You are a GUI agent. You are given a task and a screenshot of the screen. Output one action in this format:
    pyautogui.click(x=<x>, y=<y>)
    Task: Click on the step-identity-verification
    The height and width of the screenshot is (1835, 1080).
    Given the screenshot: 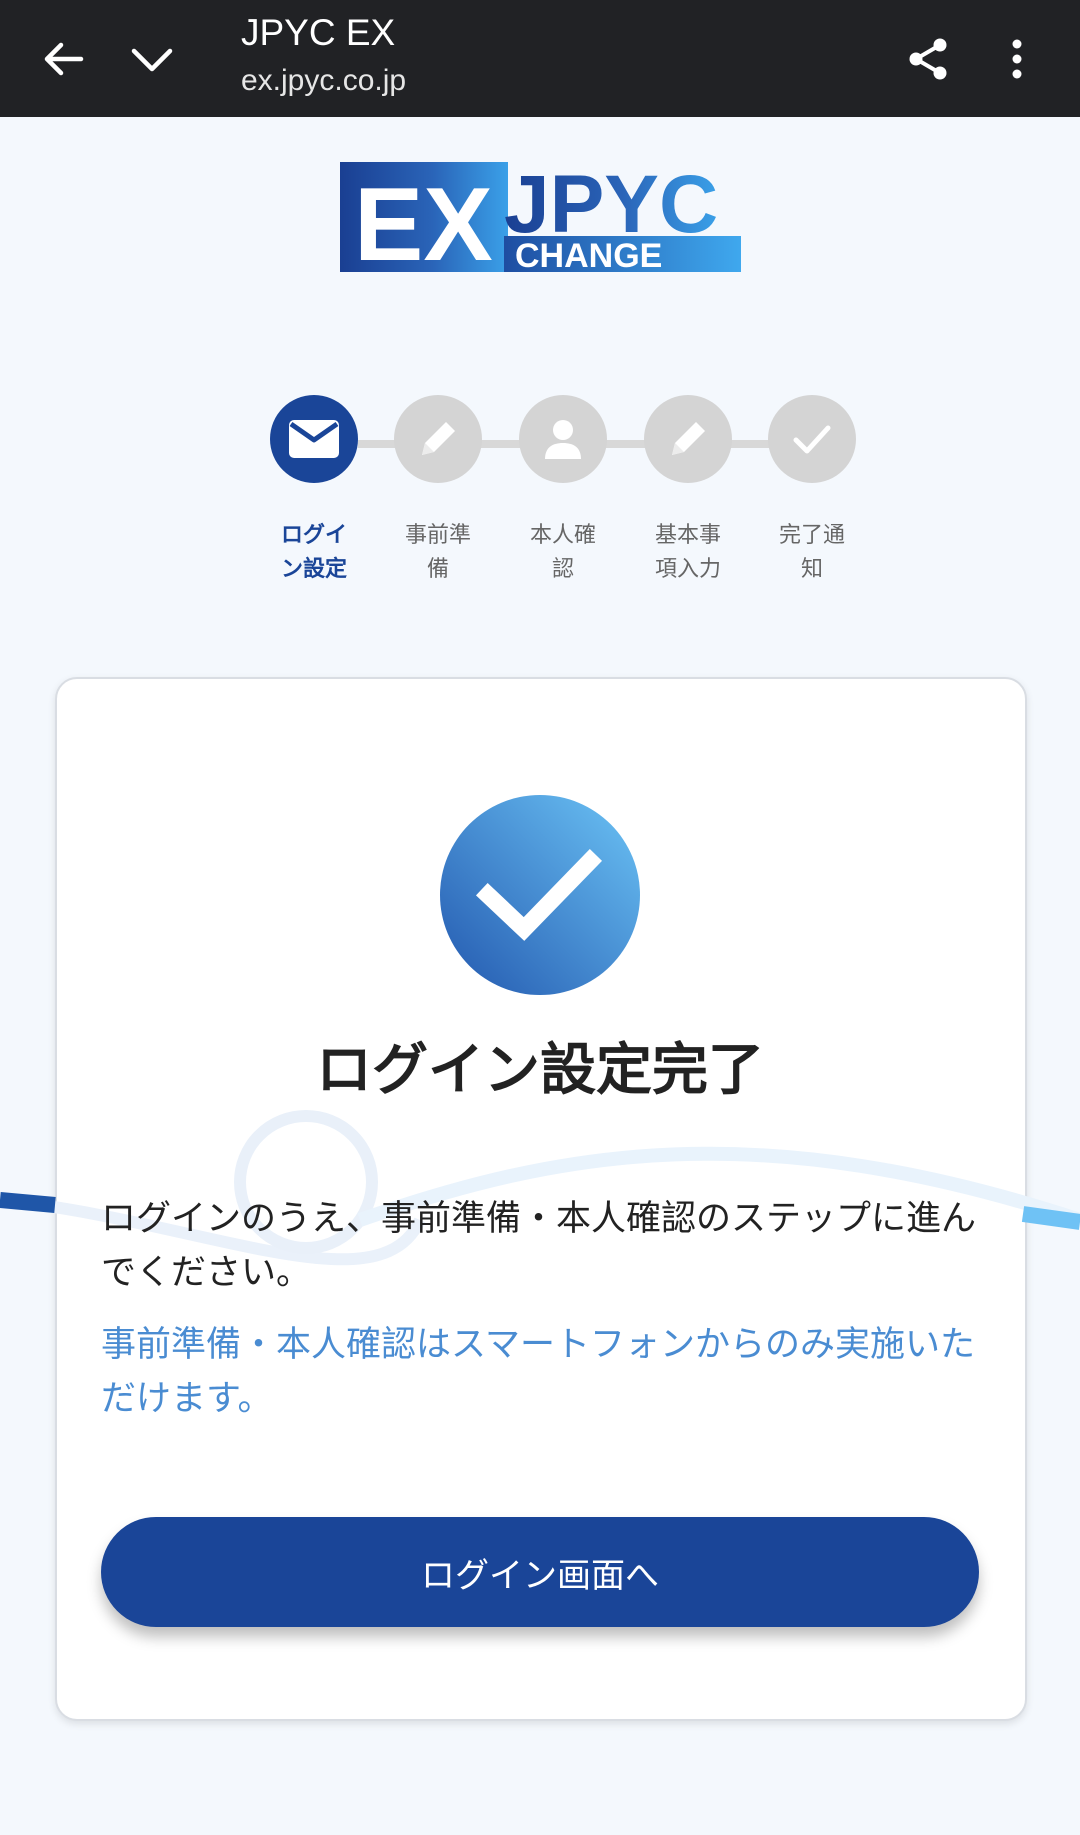 What is the action you would take?
    pyautogui.click(x=563, y=439)
    